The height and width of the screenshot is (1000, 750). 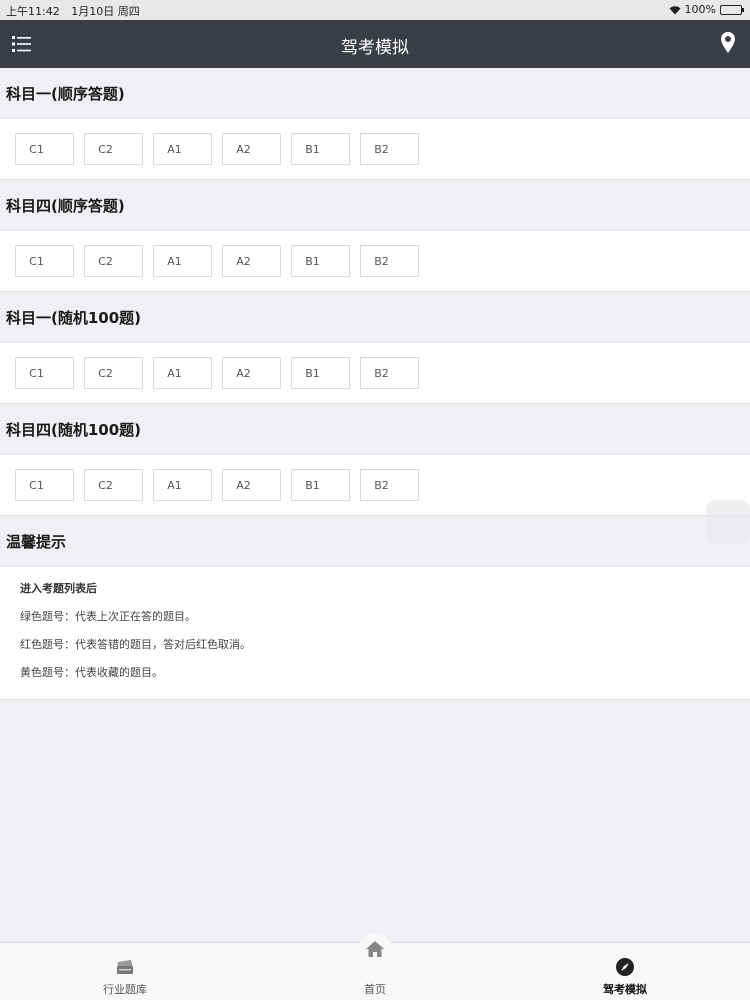 I want to click on section-title: 科目一(顺序答题), so click(x=375, y=93).